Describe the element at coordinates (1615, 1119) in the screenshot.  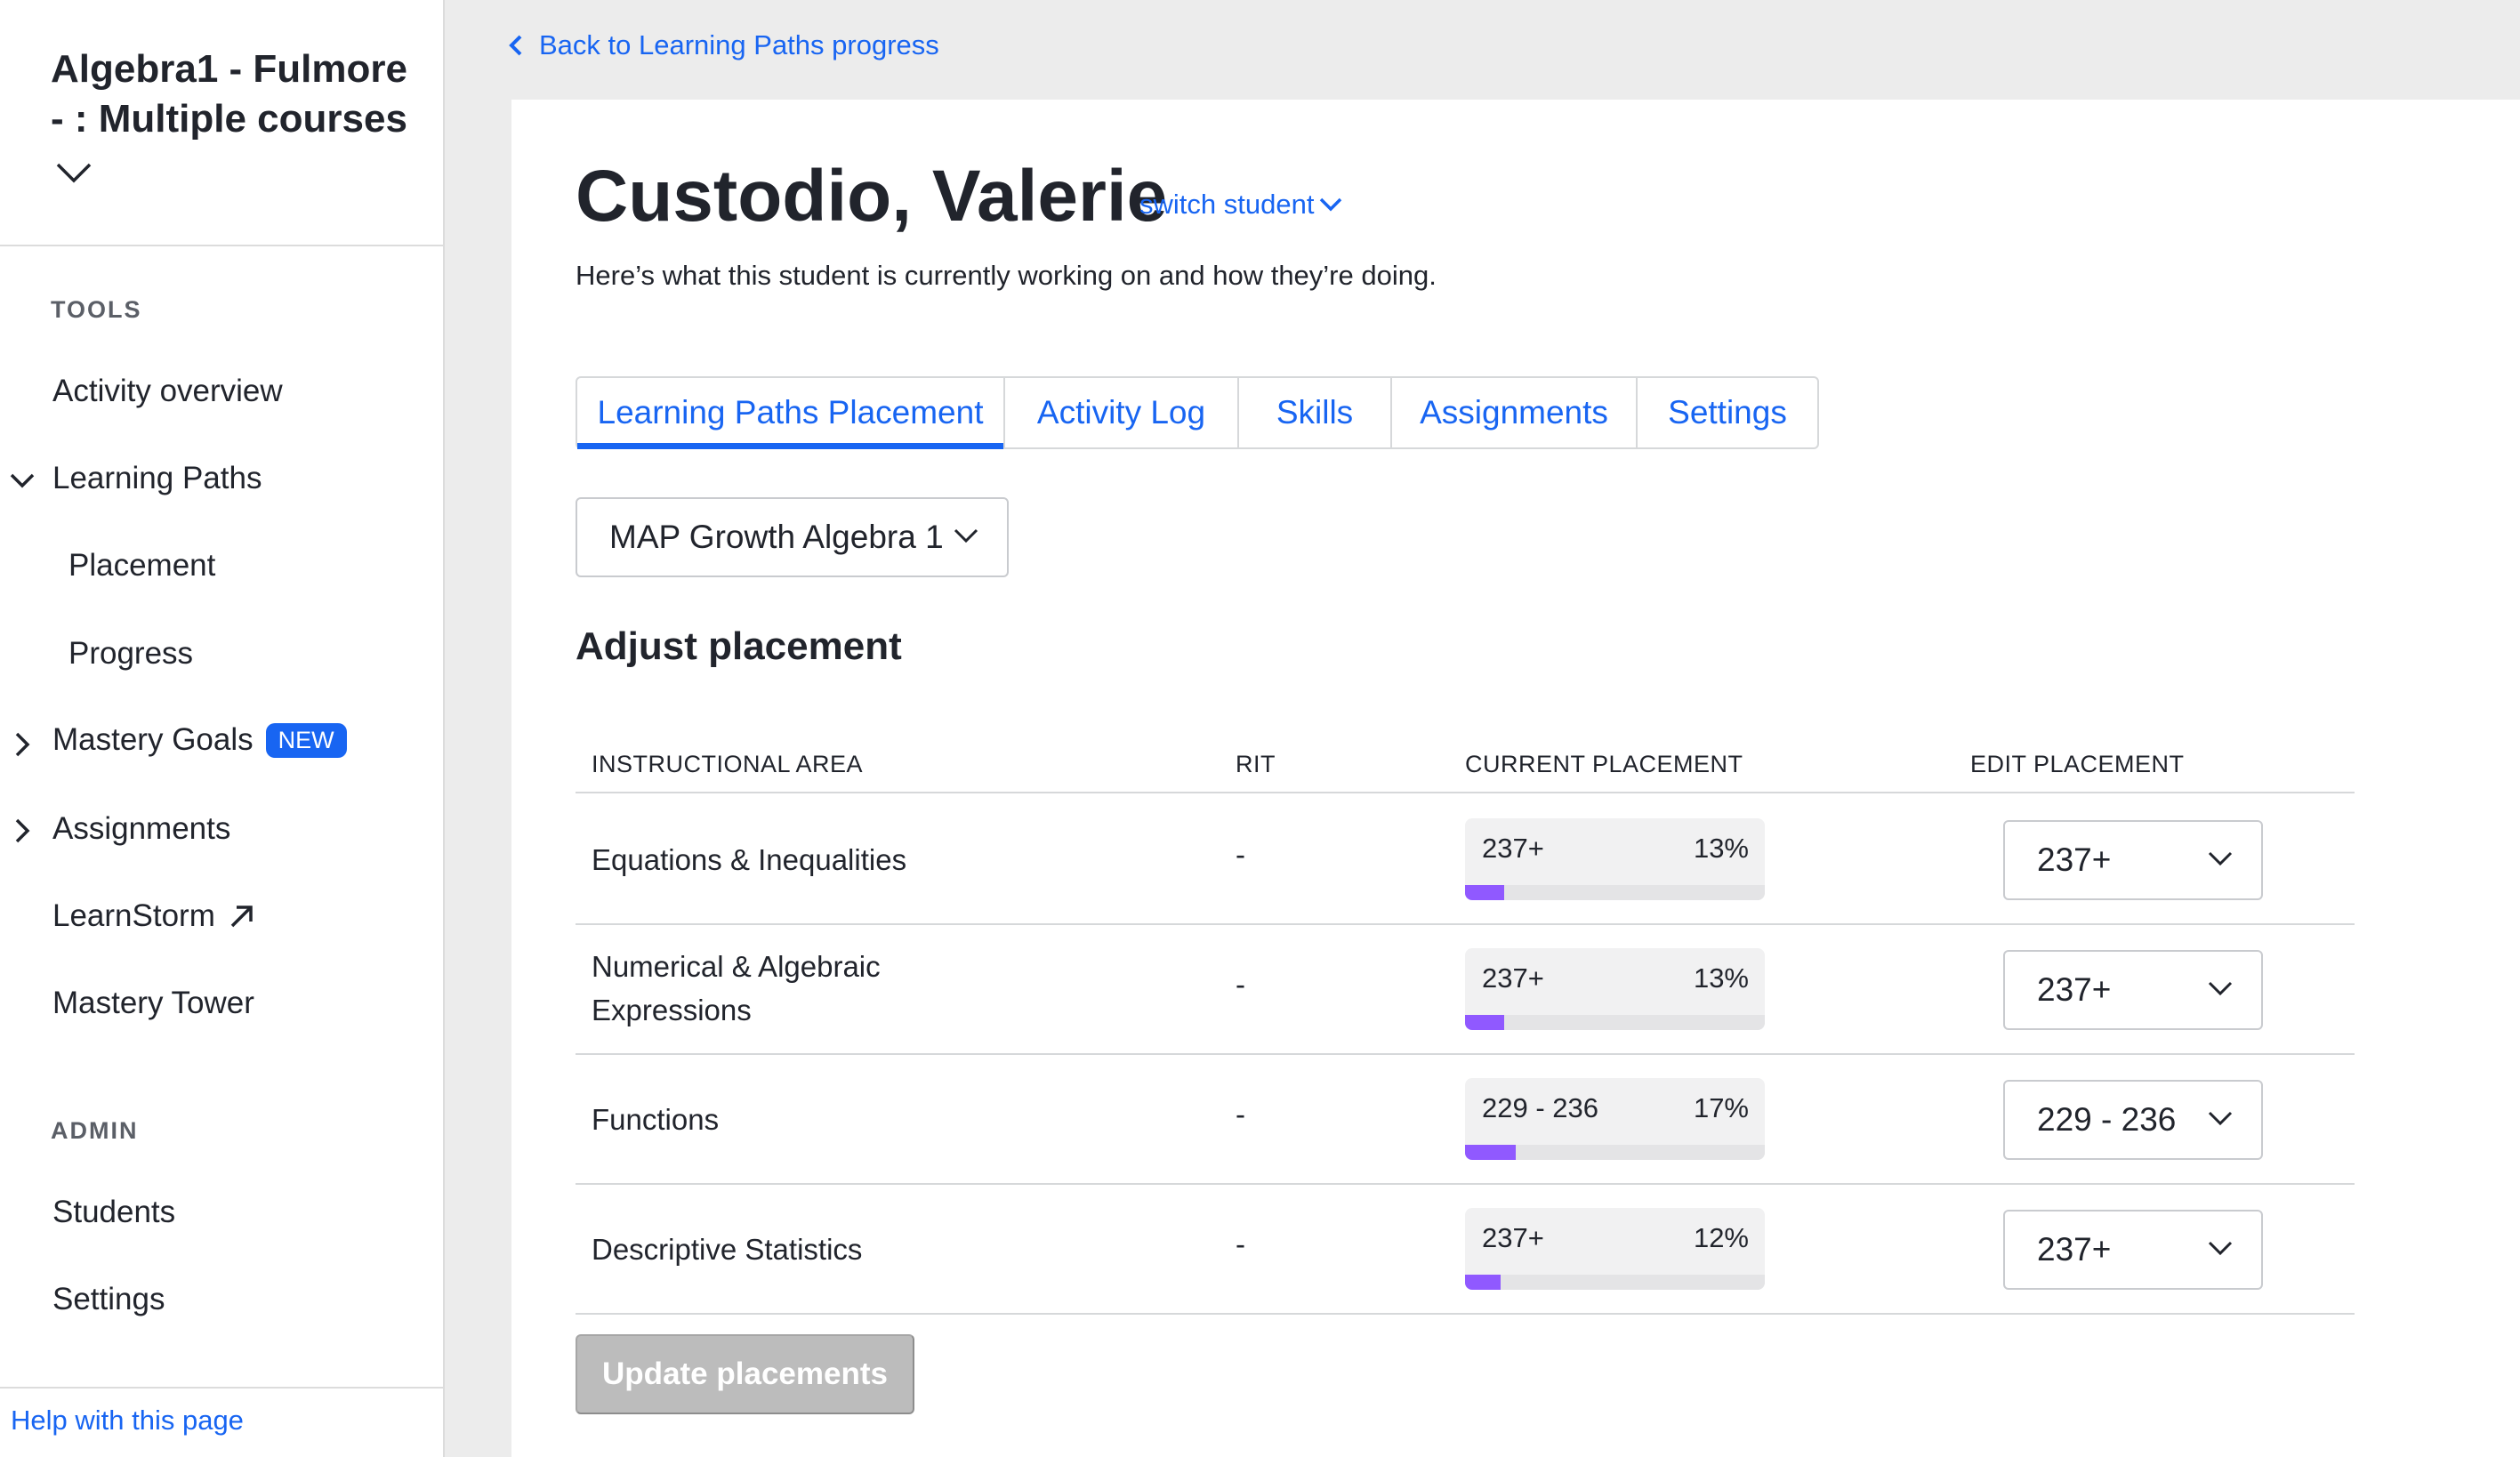
I see `current-placement: 229 - 236 17%` at that location.